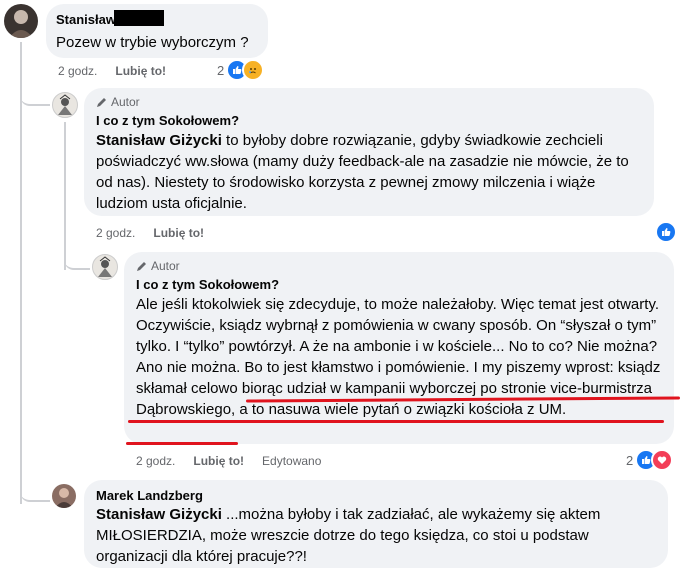  What do you see at coordinates (86, 19) in the screenshot?
I see `comment-author: Stanisław` at bounding box center [86, 19].